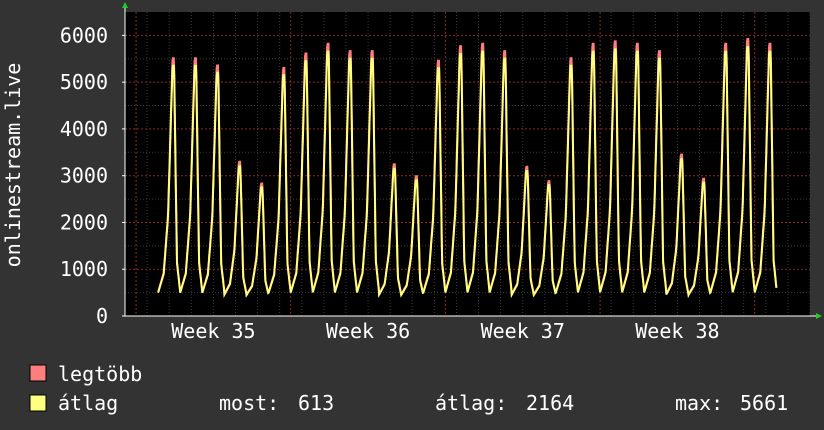 This screenshot has height=430, width=824. I want to click on x-tick-labels: Week 35 Week 36 Week 37 Week 38, so click(445, 331).